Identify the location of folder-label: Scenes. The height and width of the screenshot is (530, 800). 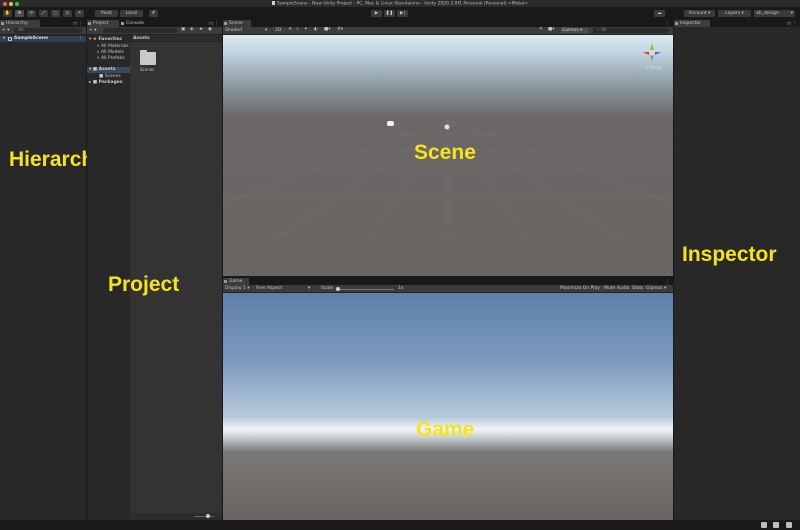
(147, 69).